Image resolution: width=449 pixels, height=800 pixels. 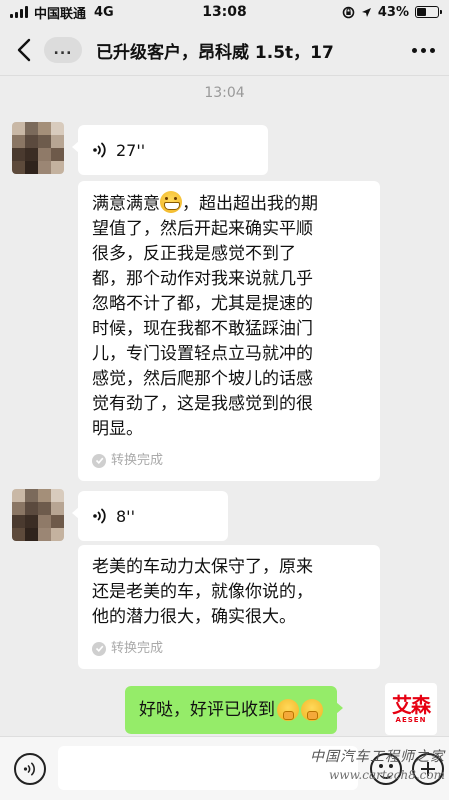 What do you see at coordinates (393, 12) in the screenshot?
I see `battery-percent: 43%` at bounding box center [393, 12].